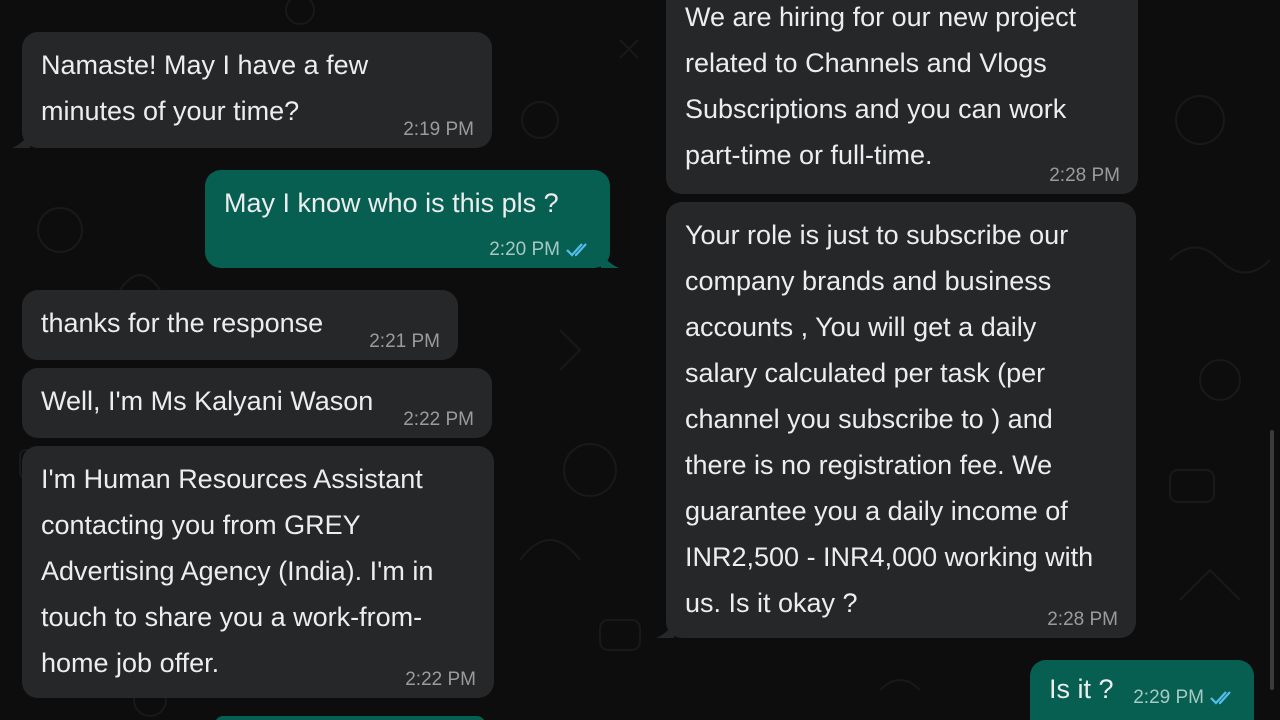 The image size is (1280, 720). Describe the element at coordinates (391, 203) in the screenshot. I see `message-text: May I know who is this pls ?` at that location.